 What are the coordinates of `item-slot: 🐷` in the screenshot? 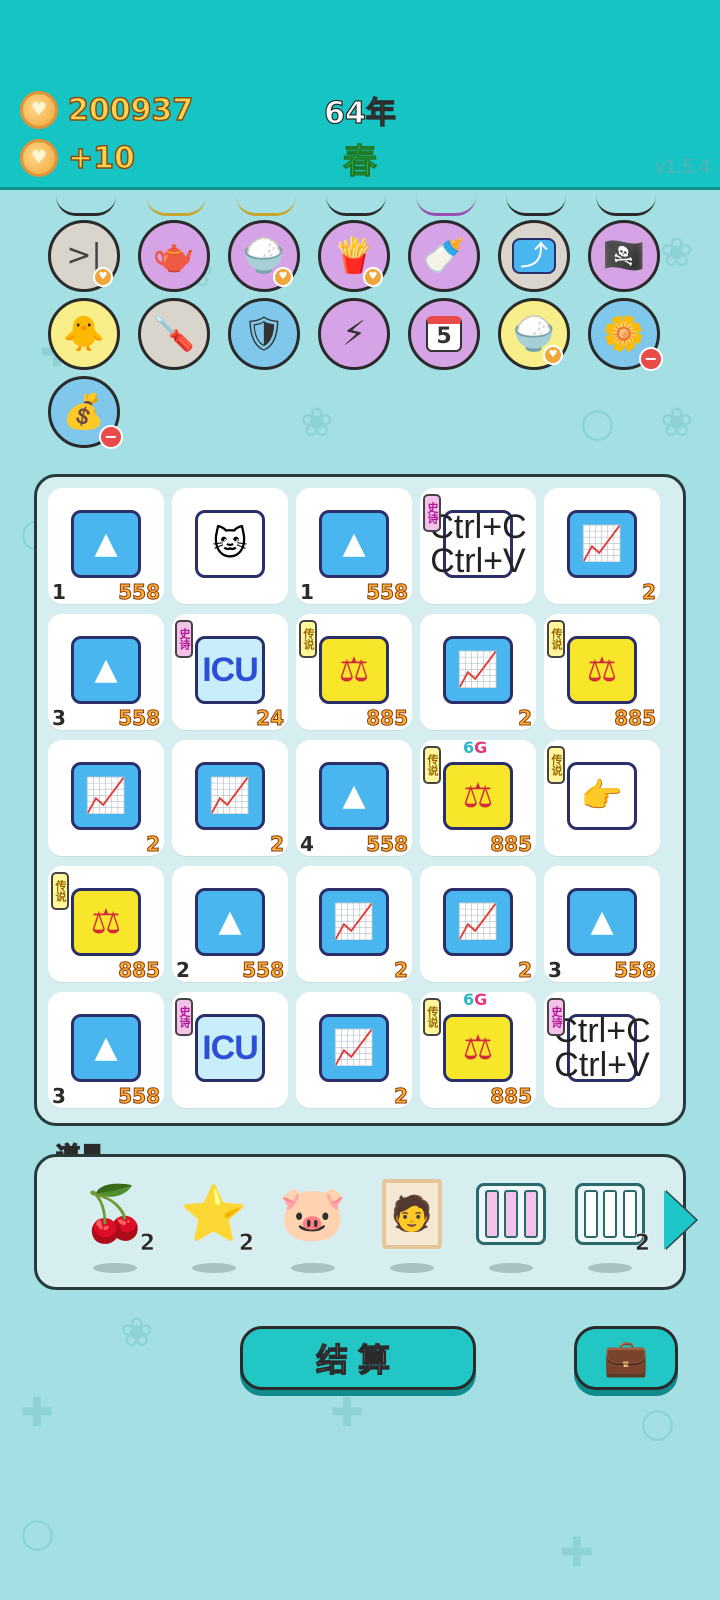 It's located at (313, 1226).